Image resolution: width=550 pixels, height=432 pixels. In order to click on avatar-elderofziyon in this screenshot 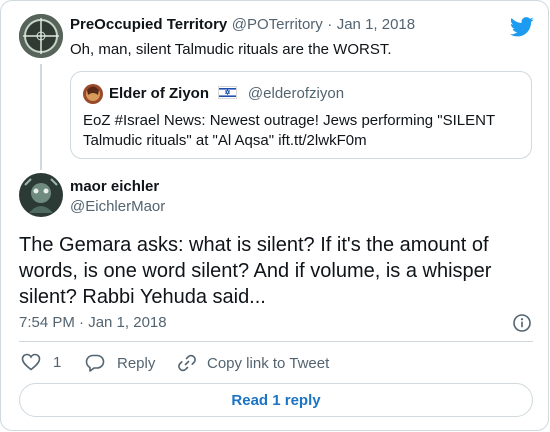, I will do `click(93, 94)`.